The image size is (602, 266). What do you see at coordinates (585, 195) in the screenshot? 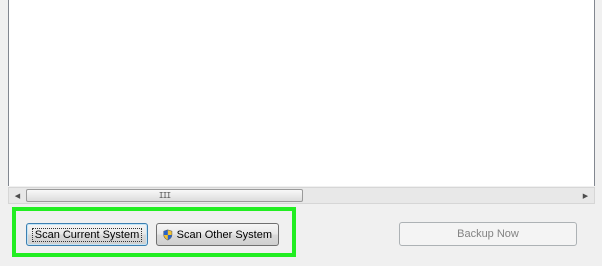
I see `scroll-right-arrow-icon: ▶` at bounding box center [585, 195].